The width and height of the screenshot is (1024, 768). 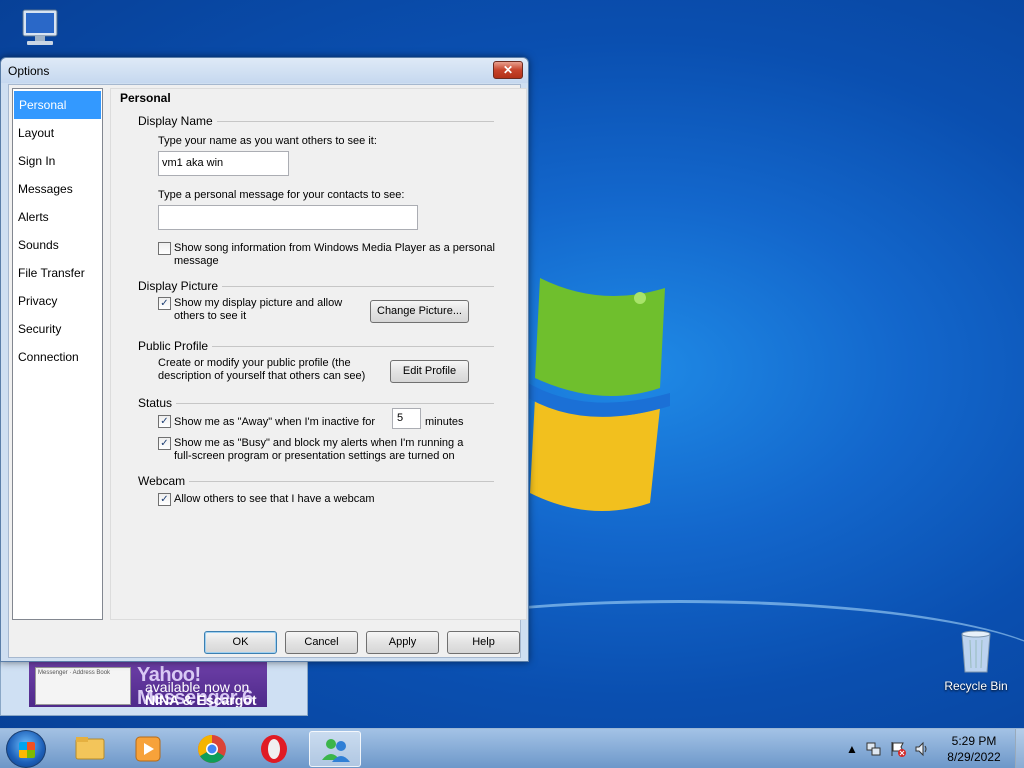 What do you see at coordinates (57, 329) in the screenshot?
I see `sidebar-item-security: Security` at bounding box center [57, 329].